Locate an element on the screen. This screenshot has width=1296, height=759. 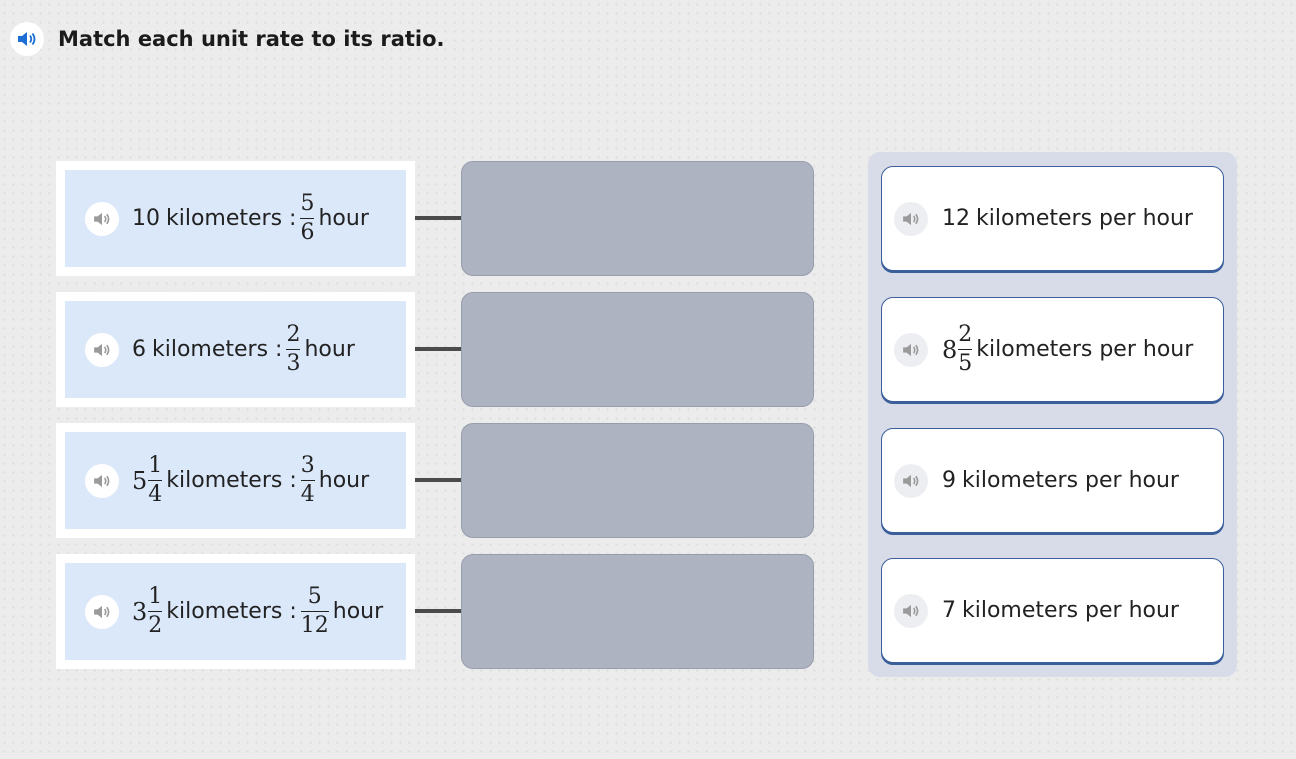
ratio-card: 5 1 4 kilometers : 3 4 hour is located at coordinates (235, 480).